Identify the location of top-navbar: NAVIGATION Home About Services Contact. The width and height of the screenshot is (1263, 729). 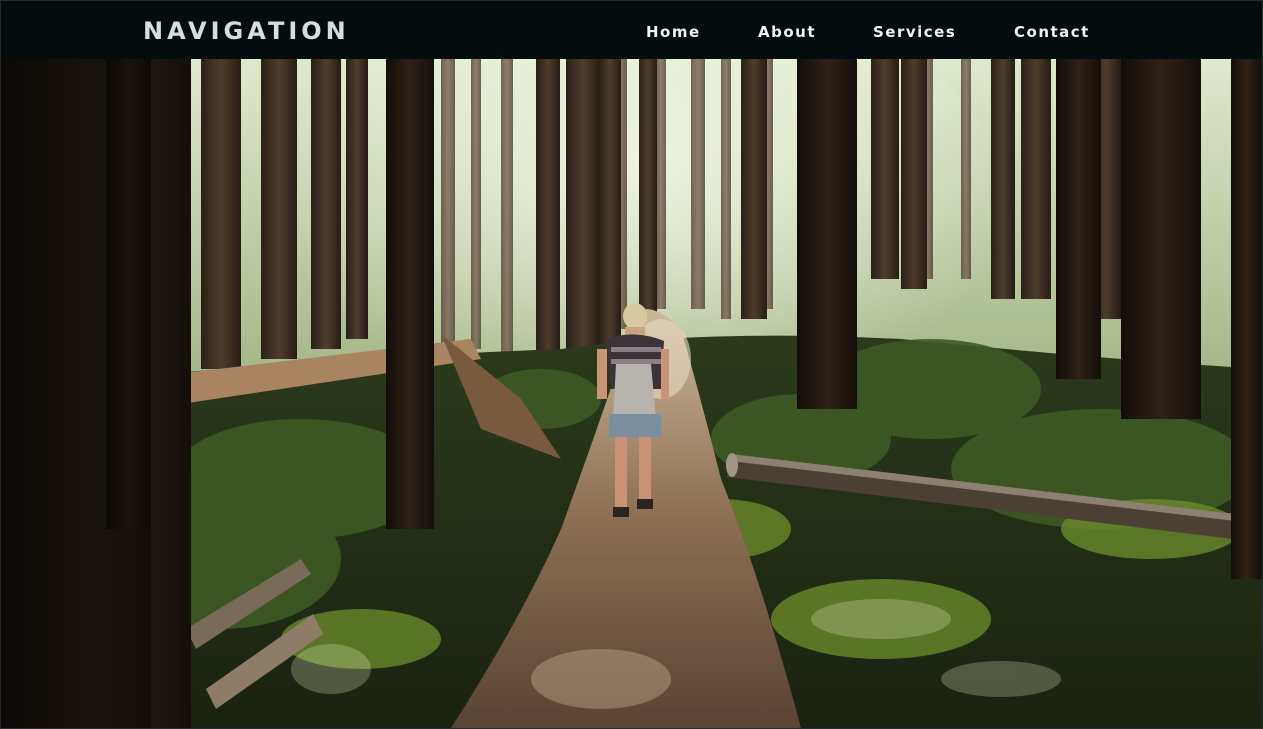
(631, 30).